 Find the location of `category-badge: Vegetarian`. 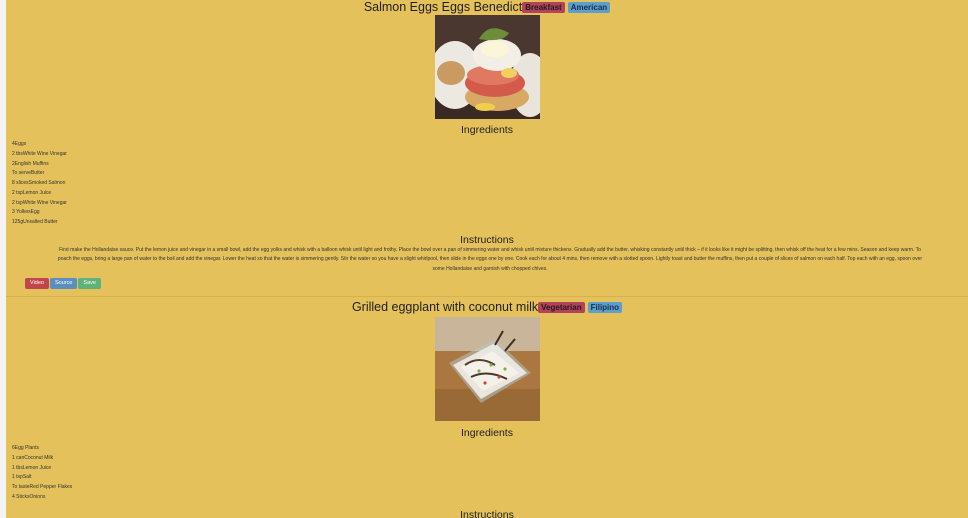

category-badge: Vegetarian is located at coordinates (561, 307).